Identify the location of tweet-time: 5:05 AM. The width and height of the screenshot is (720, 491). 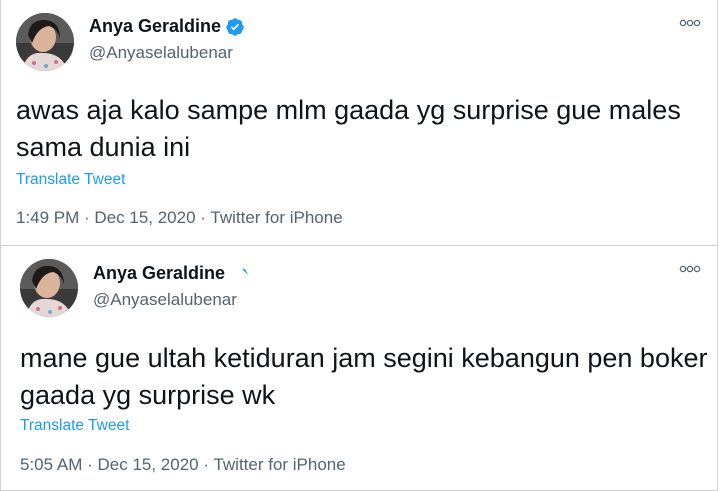
(51, 464).